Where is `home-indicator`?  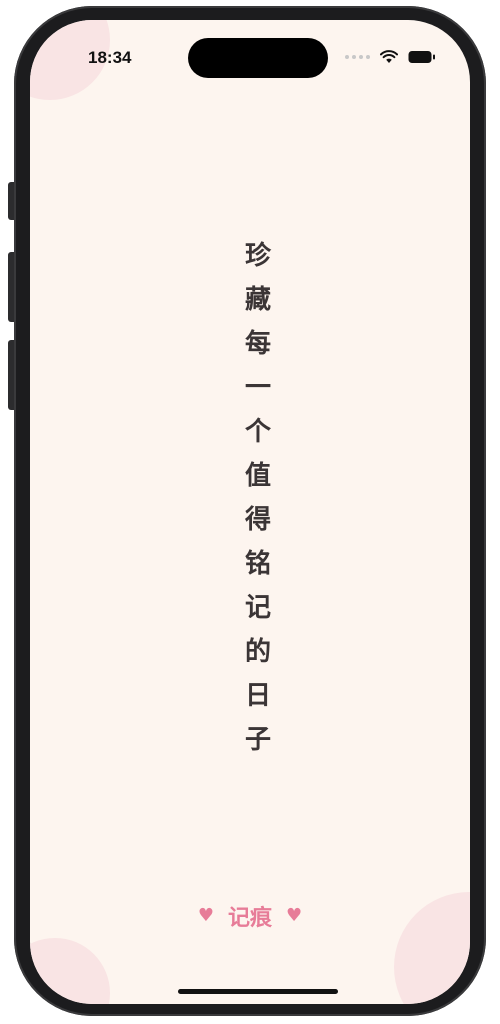
home-indicator is located at coordinates (258, 991).